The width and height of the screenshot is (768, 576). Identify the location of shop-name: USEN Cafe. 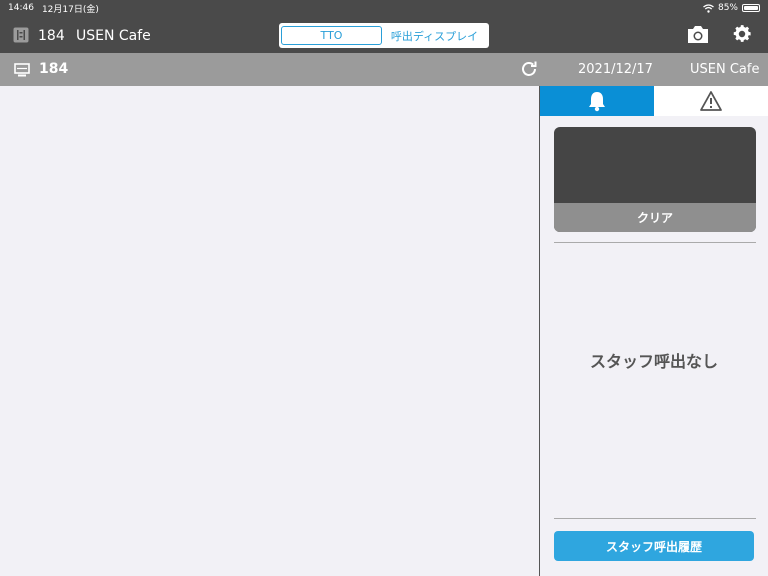
(725, 69).